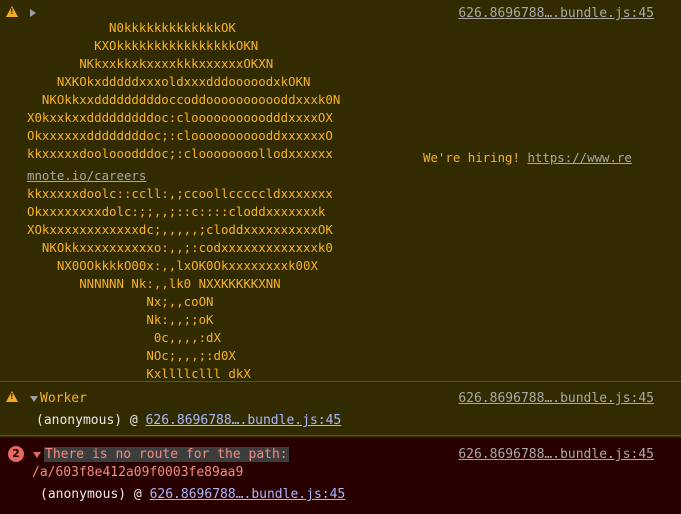  What do you see at coordinates (63, 398) in the screenshot?
I see `worker-label: Worker` at bounding box center [63, 398].